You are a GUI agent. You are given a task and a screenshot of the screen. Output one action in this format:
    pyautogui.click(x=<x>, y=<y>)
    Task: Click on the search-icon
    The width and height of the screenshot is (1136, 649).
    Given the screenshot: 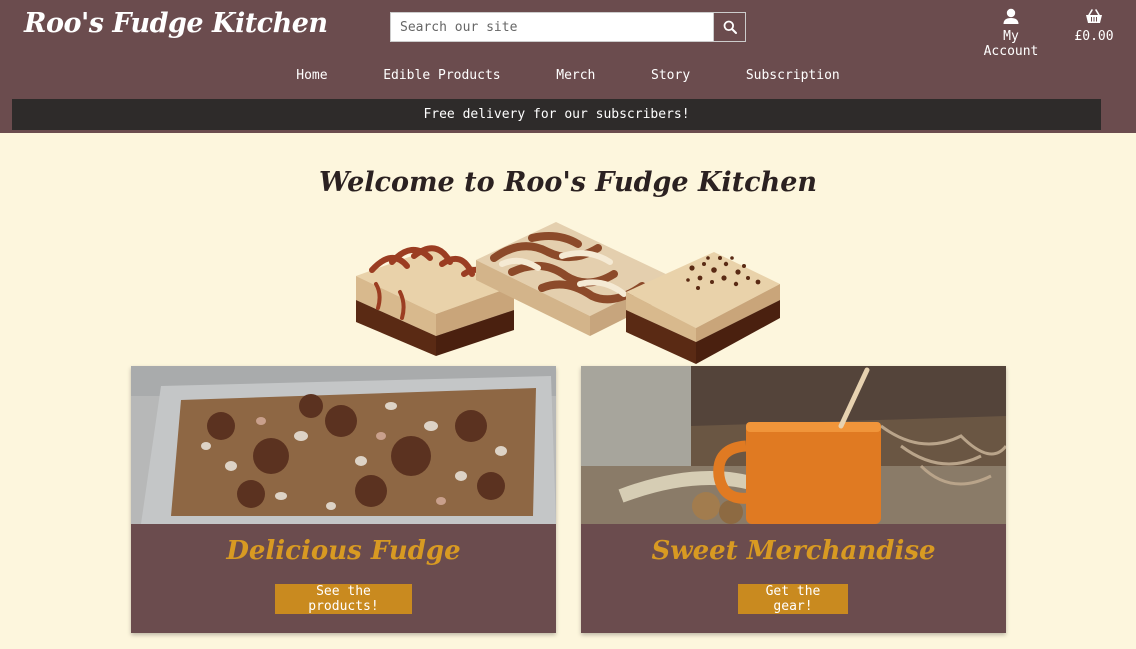 What is the action you would take?
    pyautogui.click(x=730, y=27)
    